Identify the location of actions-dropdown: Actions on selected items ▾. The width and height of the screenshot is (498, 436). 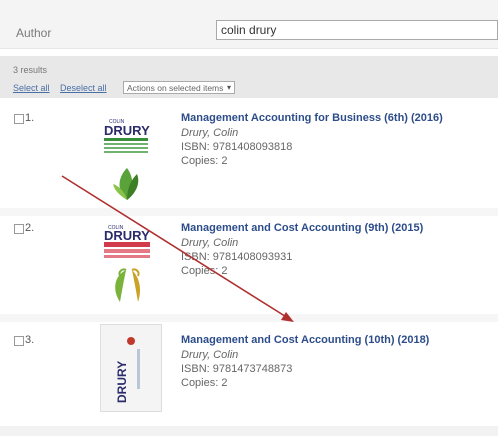
(179, 87).